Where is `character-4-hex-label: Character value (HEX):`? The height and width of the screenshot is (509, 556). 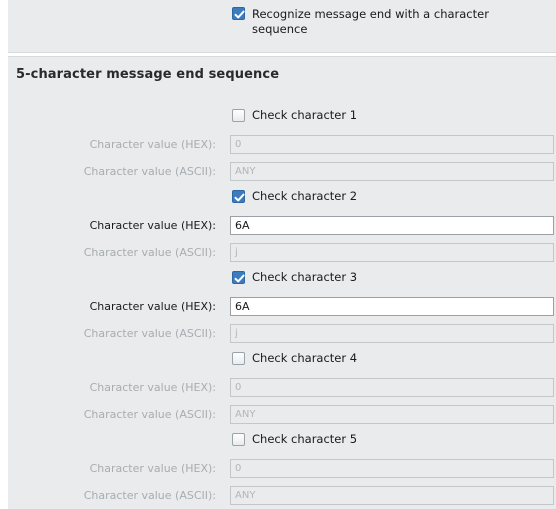
character-4-hex-label: Character value (HEX): is located at coordinates (152, 387).